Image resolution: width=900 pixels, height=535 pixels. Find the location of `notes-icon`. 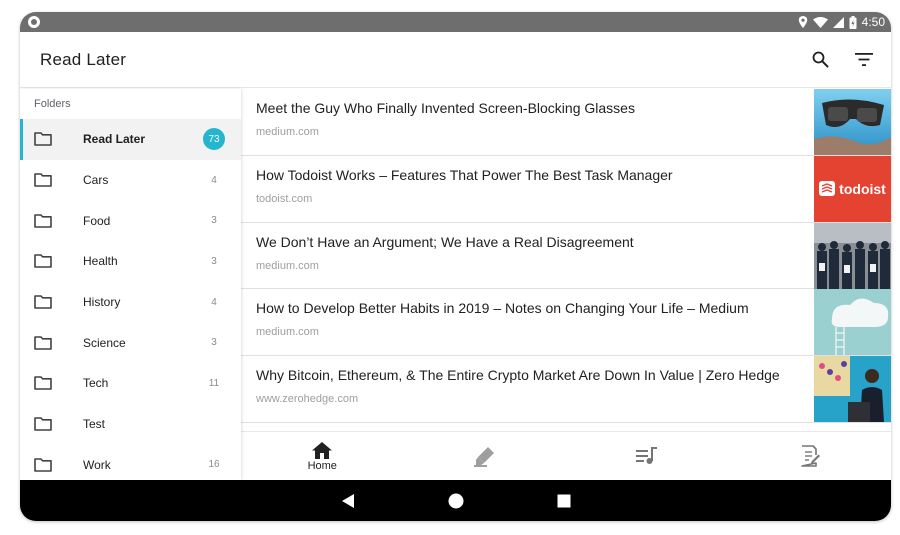

notes-icon is located at coordinates (810, 456).